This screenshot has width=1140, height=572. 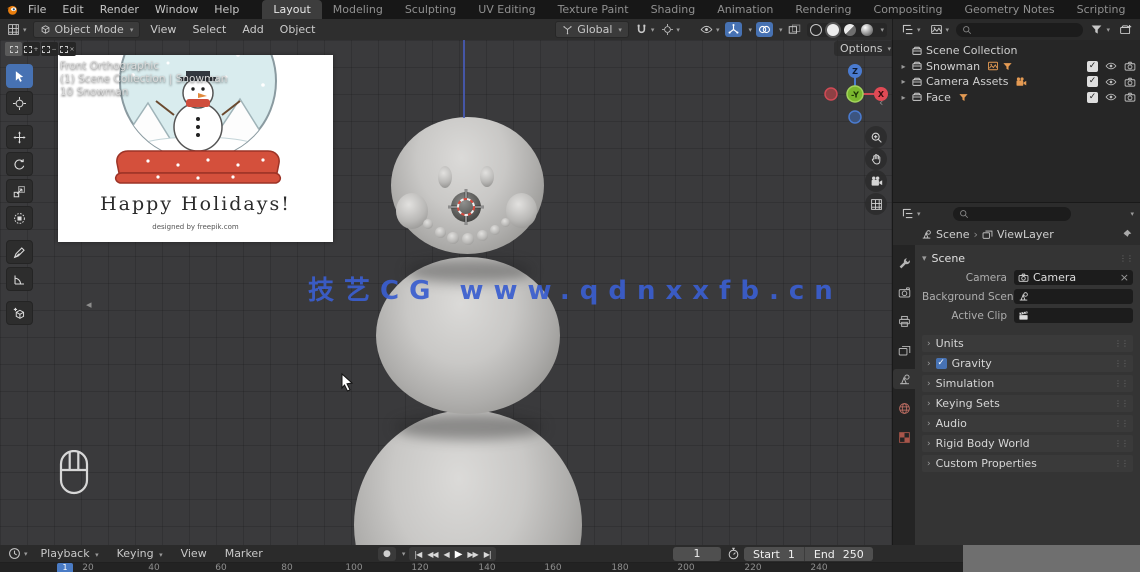 What do you see at coordinates (298, 29) in the screenshot?
I see `menu-object: Object` at bounding box center [298, 29].